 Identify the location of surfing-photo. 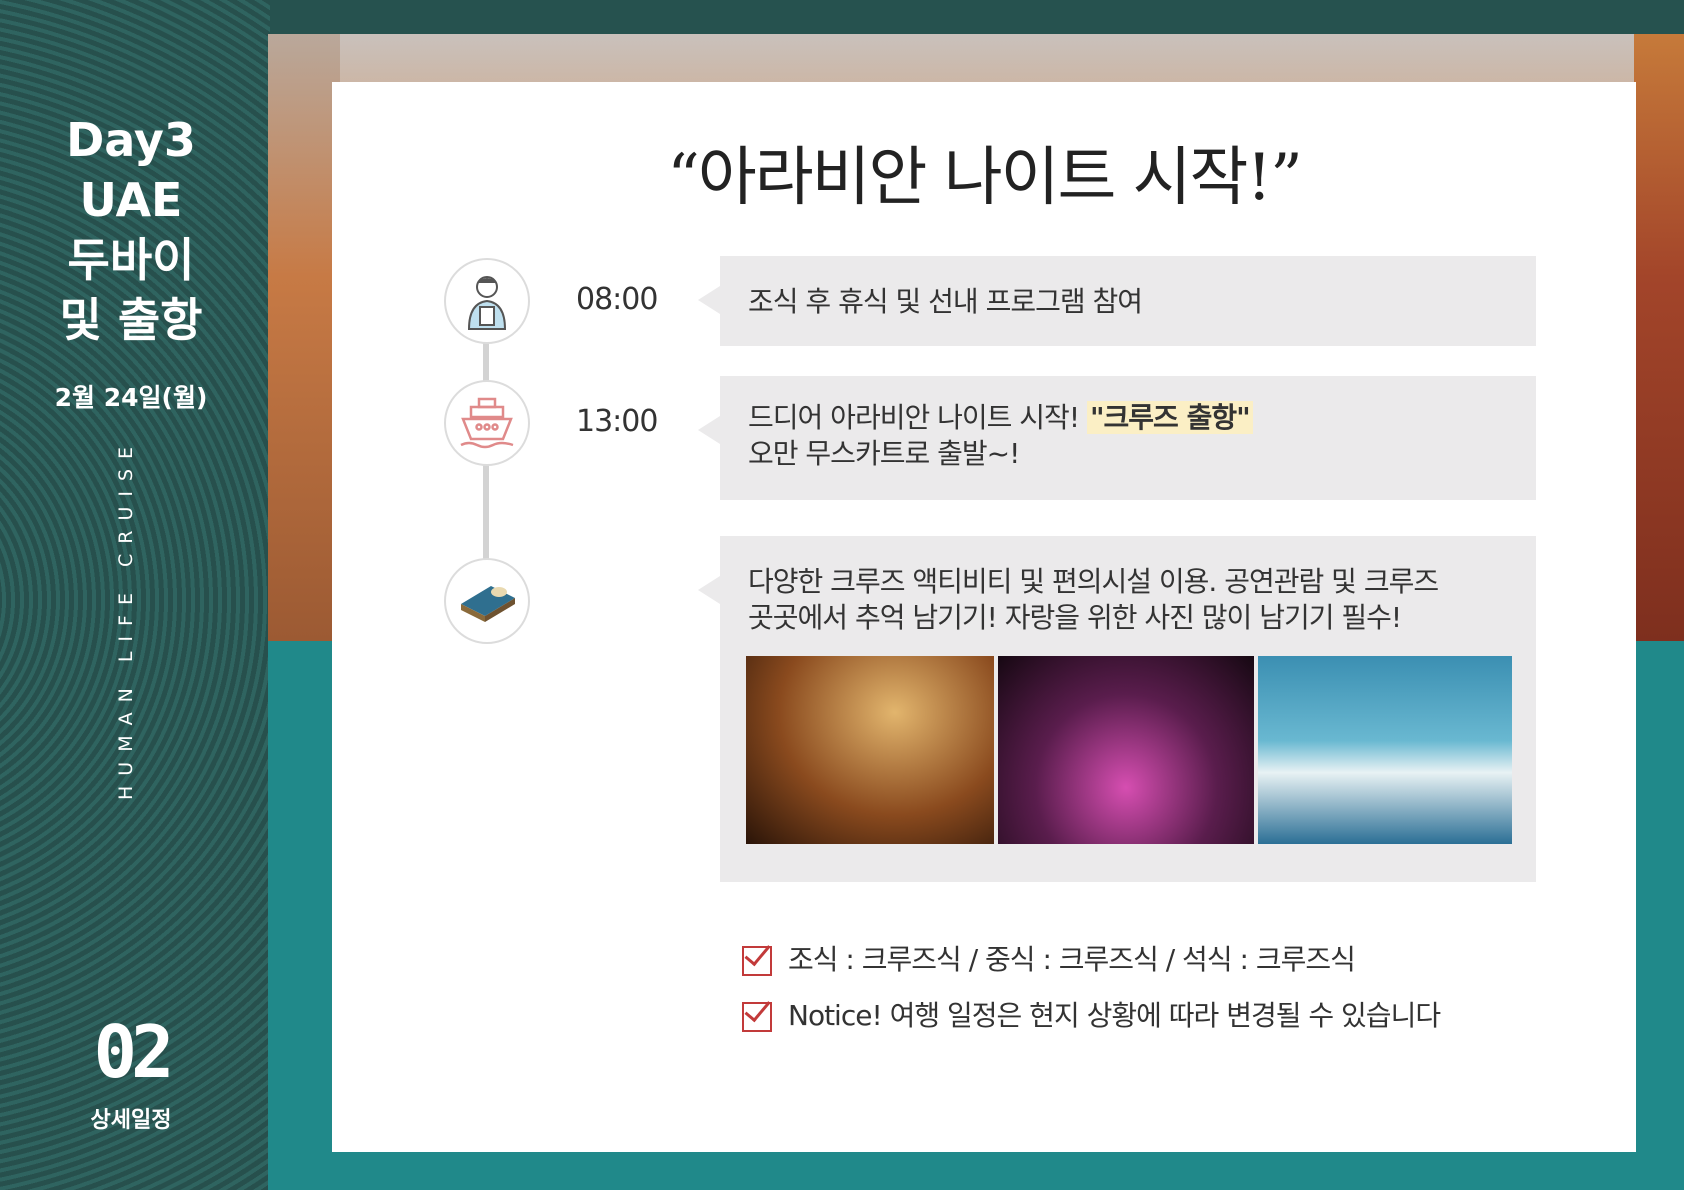
(1385, 750).